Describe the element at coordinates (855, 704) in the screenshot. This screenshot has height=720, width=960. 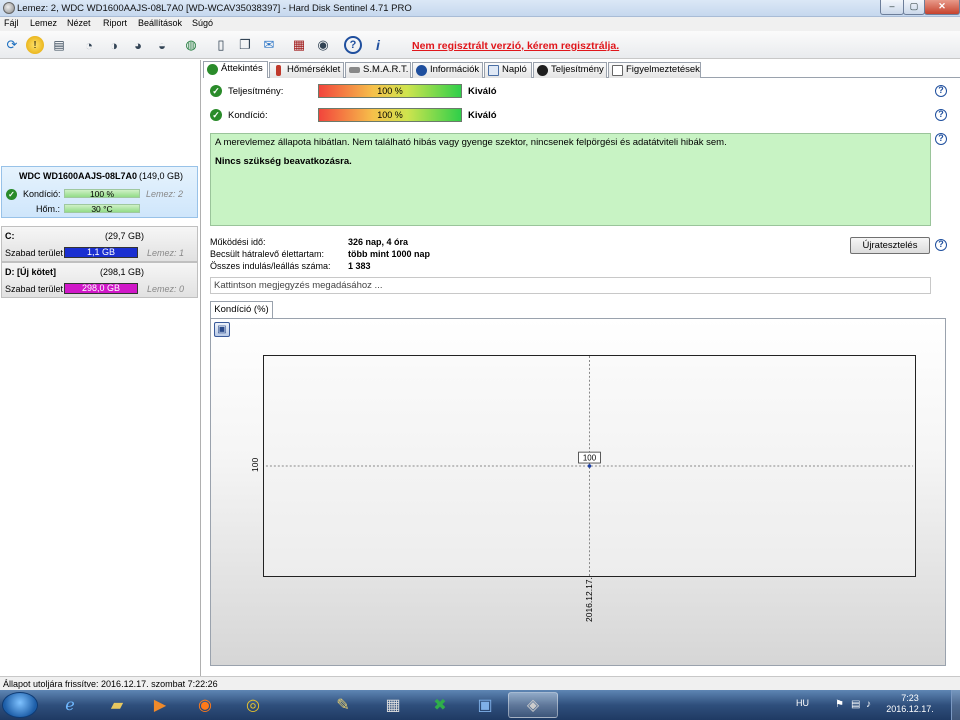
I see `network-tray-icon: ▤` at that location.